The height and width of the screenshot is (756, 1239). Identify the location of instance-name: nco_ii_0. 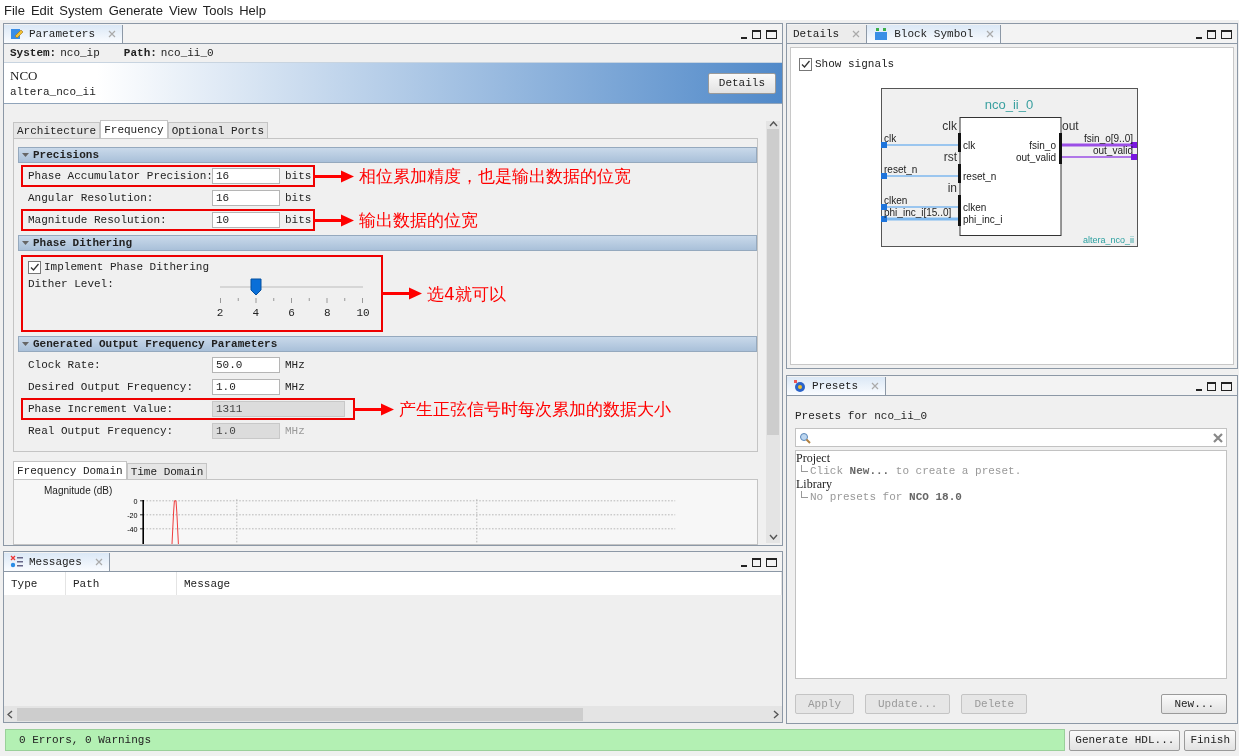
(1009, 104).